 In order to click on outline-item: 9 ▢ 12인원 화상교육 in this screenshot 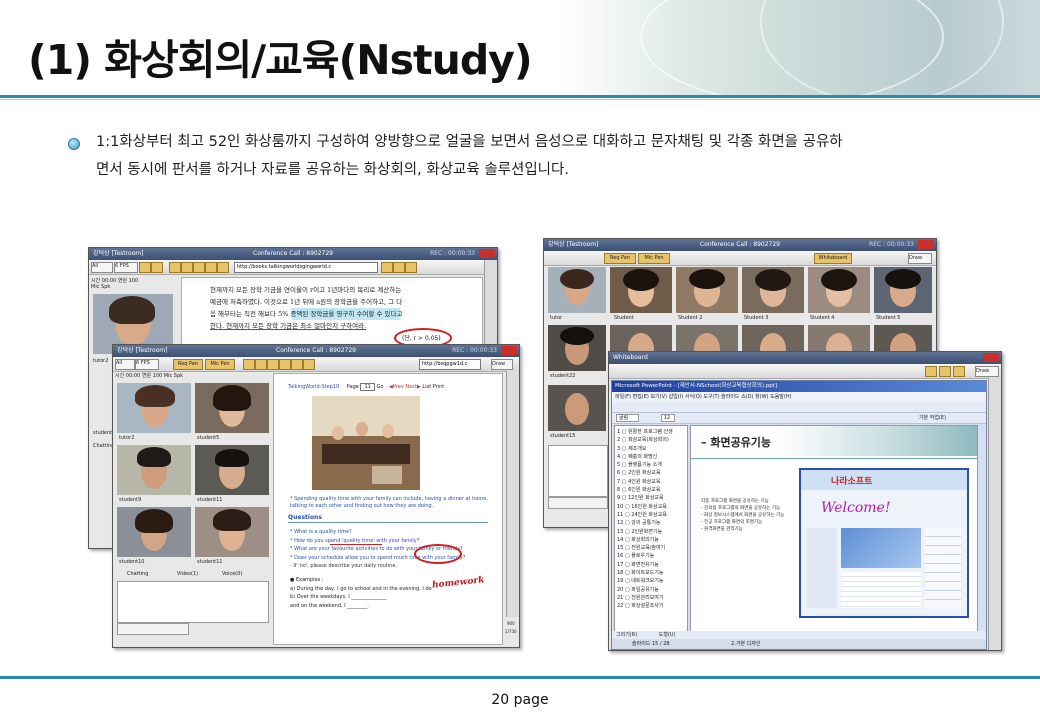, I will do `click(652, 498)`.